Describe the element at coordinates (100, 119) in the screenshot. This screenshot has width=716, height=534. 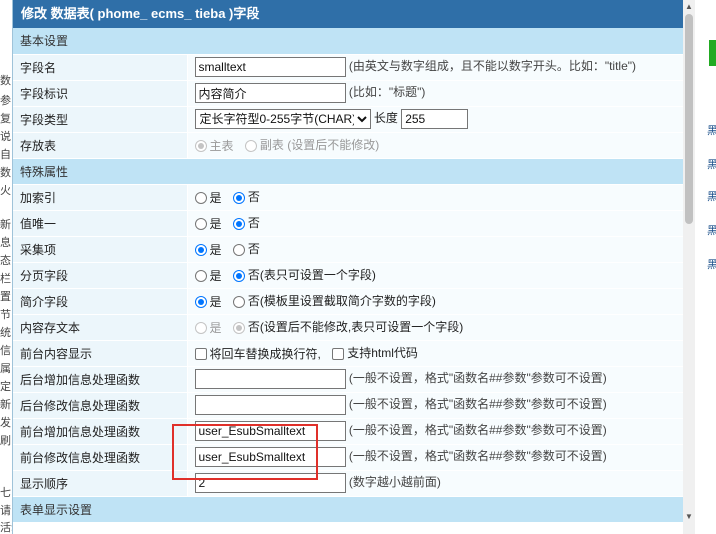
I see `field-type-label: 字段类型` at that location.